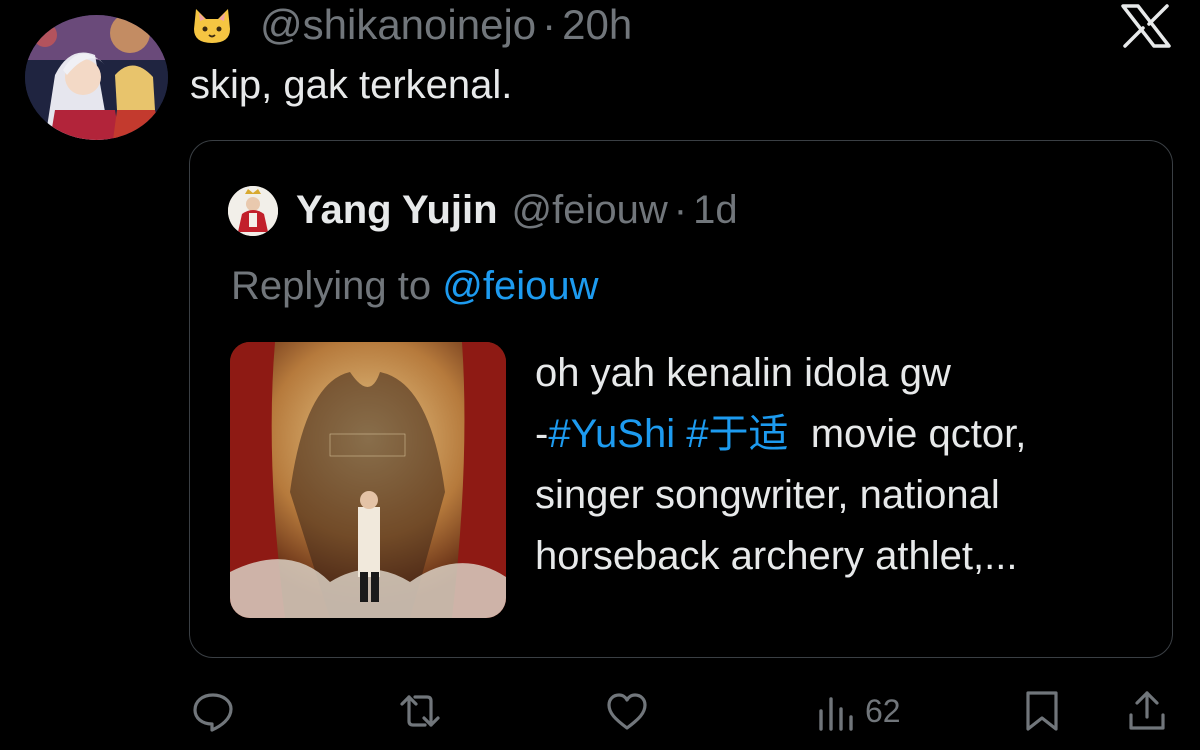  I want to click on replying-to-handle: @feiouw, so click(520, 286).